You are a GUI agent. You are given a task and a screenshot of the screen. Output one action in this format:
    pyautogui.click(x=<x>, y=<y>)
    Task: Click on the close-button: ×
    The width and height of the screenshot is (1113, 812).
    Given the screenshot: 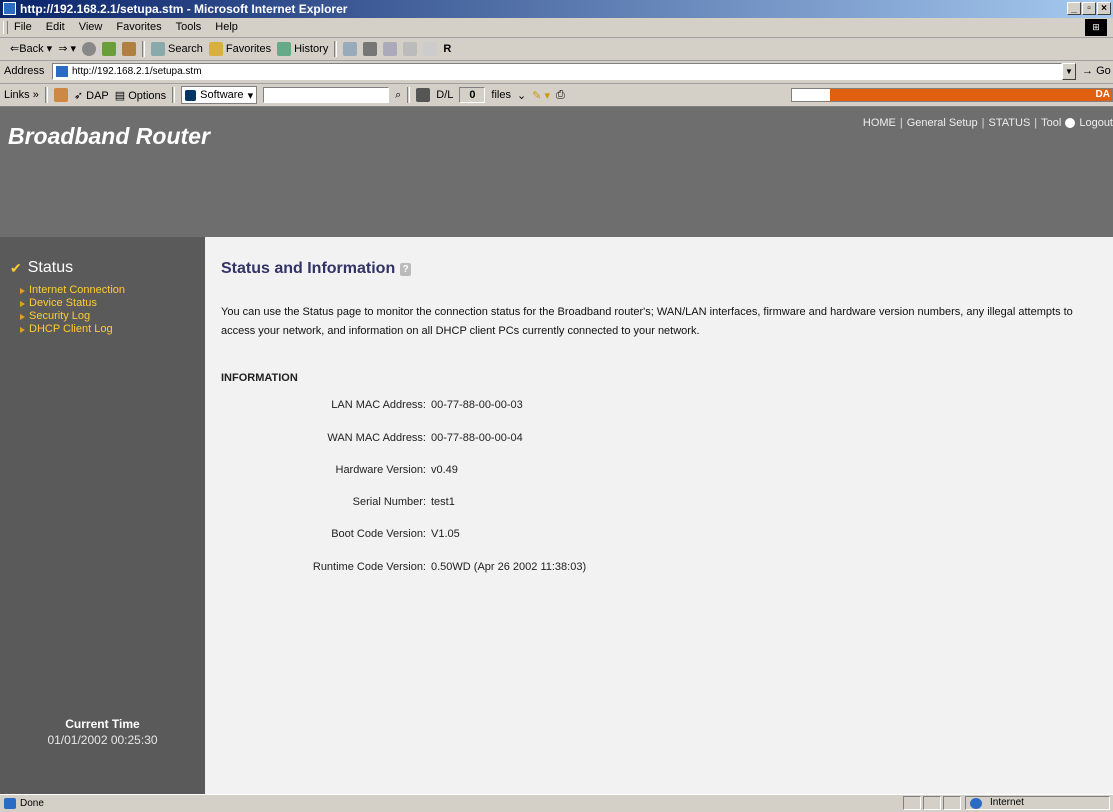 What is the action you would take?
    pyautogui.click(x=1104, y=8)
    